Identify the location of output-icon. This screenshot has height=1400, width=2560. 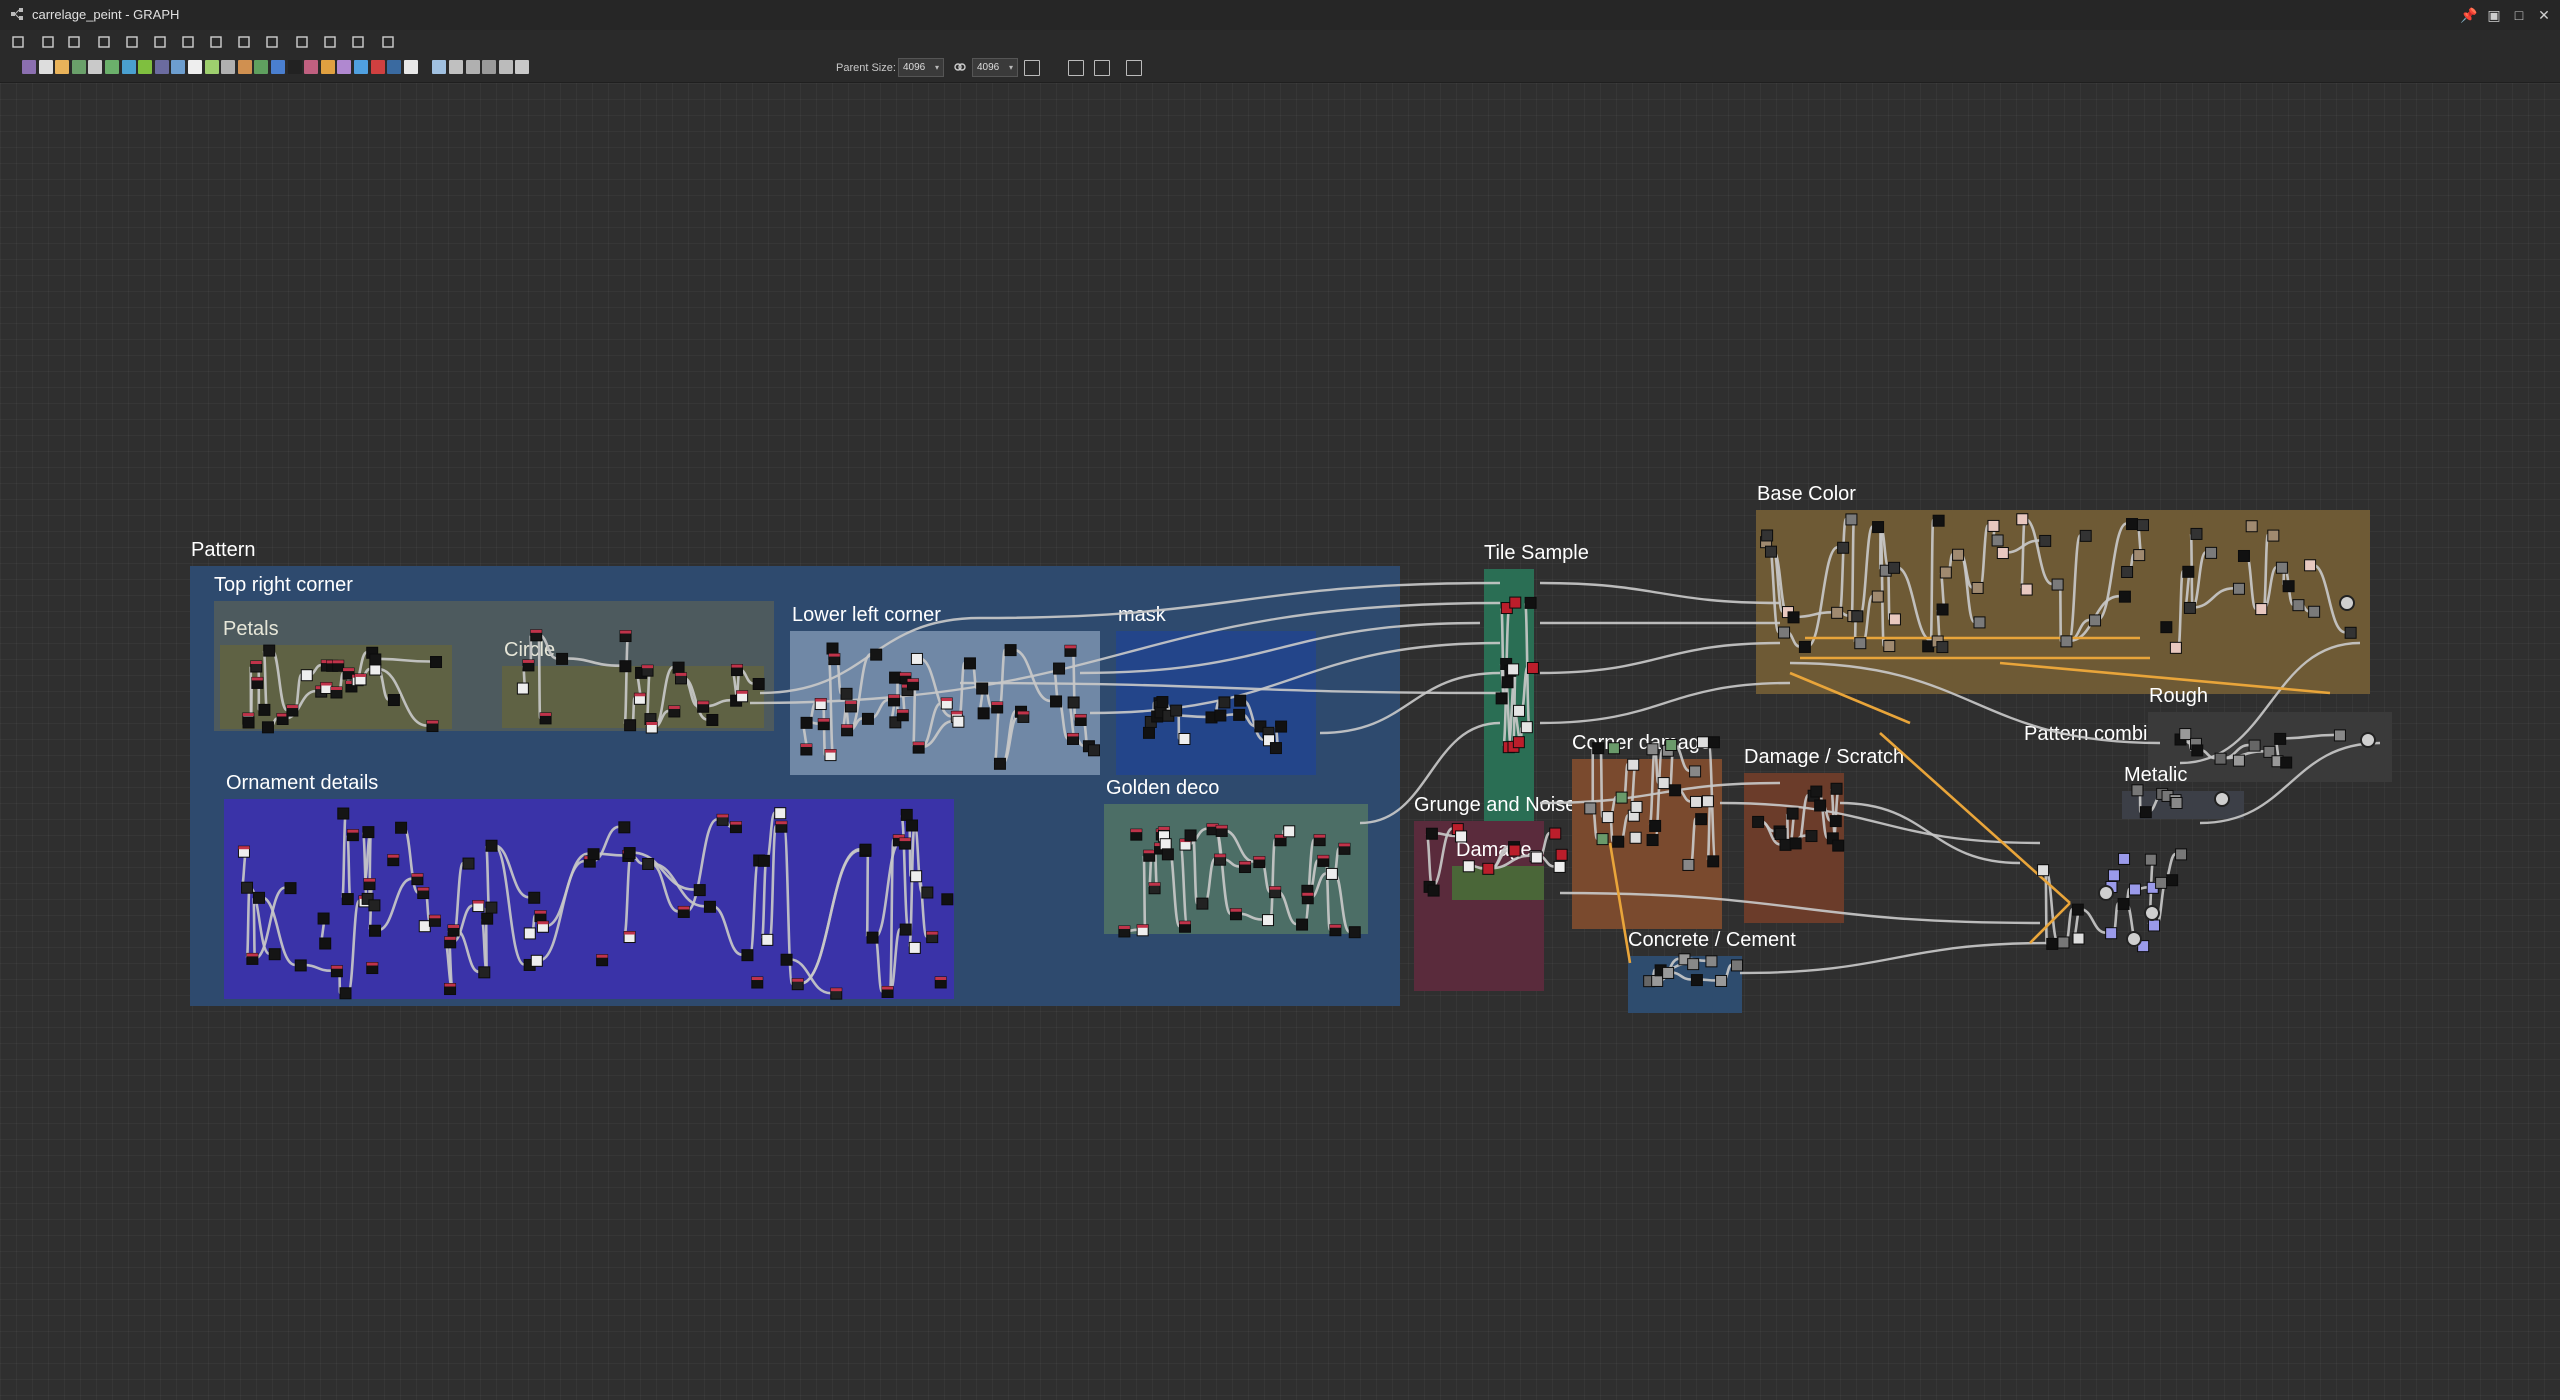
(394, 67).